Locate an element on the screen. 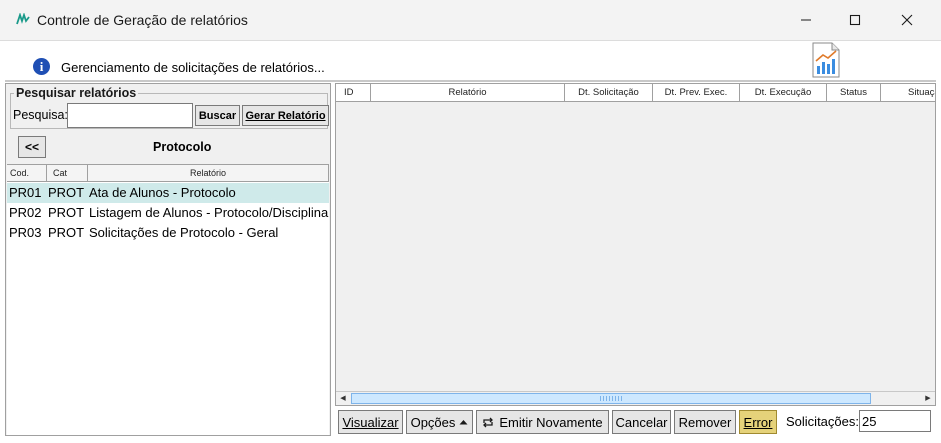 The width and height of the screenshot is (941, 443). scroll-left-icon: ◀ is located at coordinates (343, 398).